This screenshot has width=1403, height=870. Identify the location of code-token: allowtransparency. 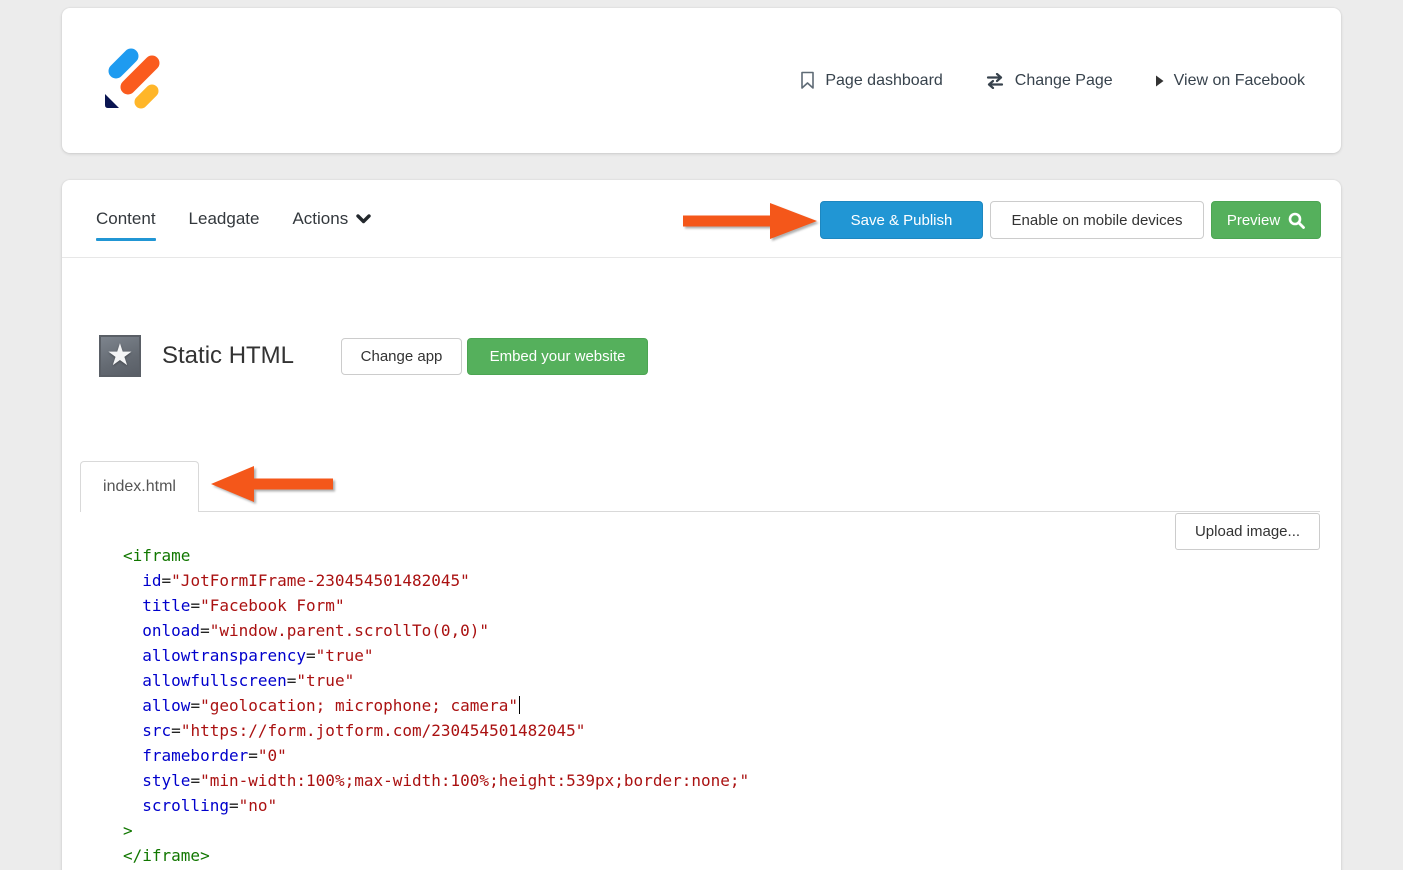
(224, 655).